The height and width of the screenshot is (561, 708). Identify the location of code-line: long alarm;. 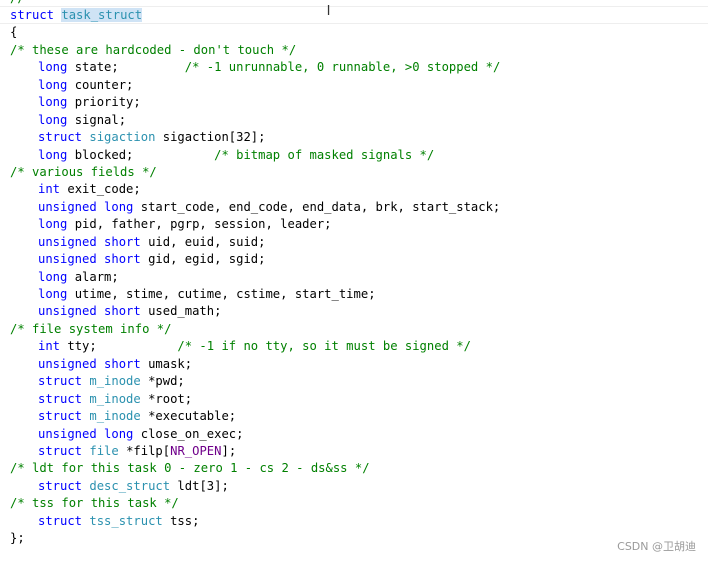
(354, 277).